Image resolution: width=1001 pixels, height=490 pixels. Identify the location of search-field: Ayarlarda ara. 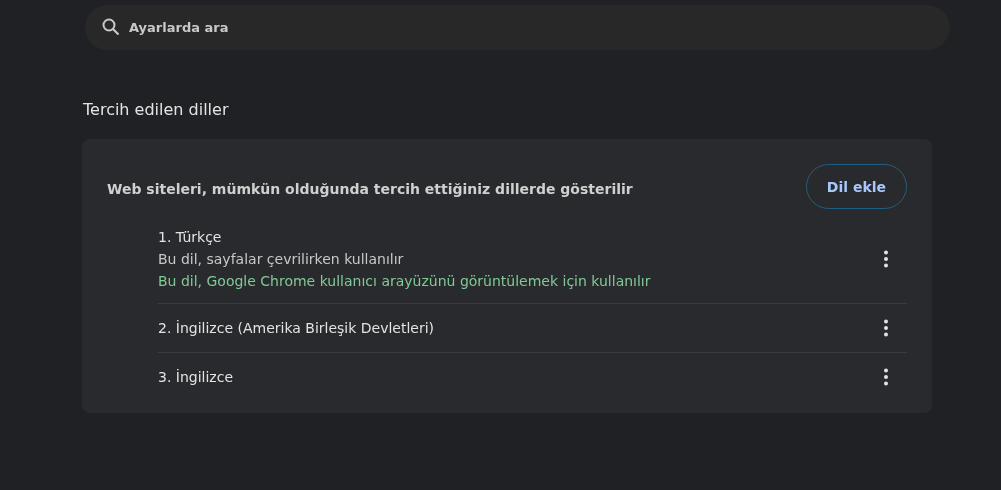
(517, 27).